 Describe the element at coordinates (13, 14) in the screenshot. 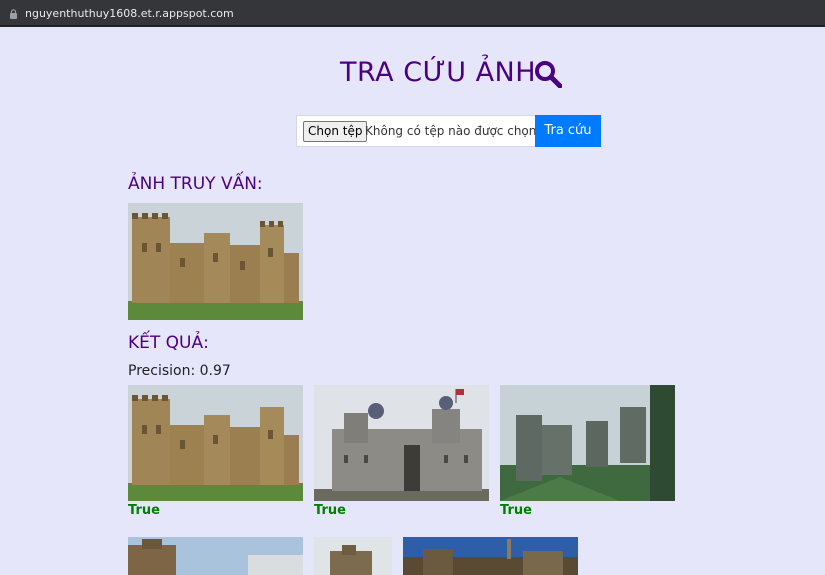

I see `lock-icon` at that location.